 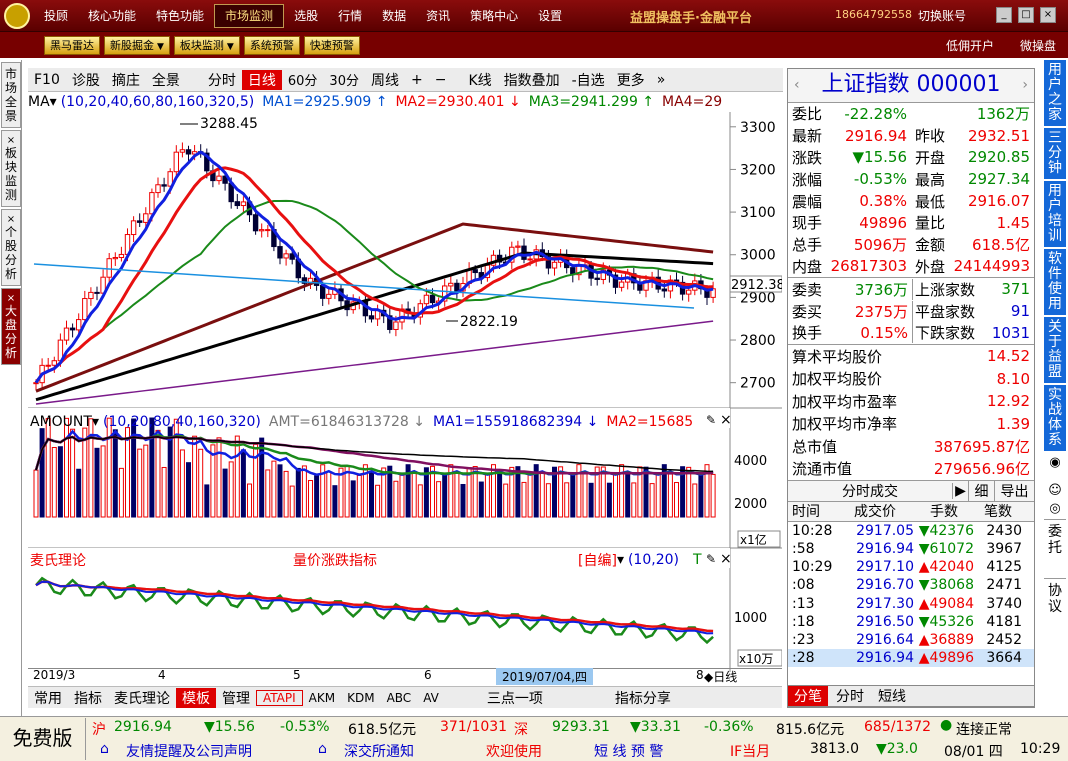 What do you see at coordinates (720, 676) in the screenshot?
I see `daily-label: ◆日线` at bounding box center [720, 676].